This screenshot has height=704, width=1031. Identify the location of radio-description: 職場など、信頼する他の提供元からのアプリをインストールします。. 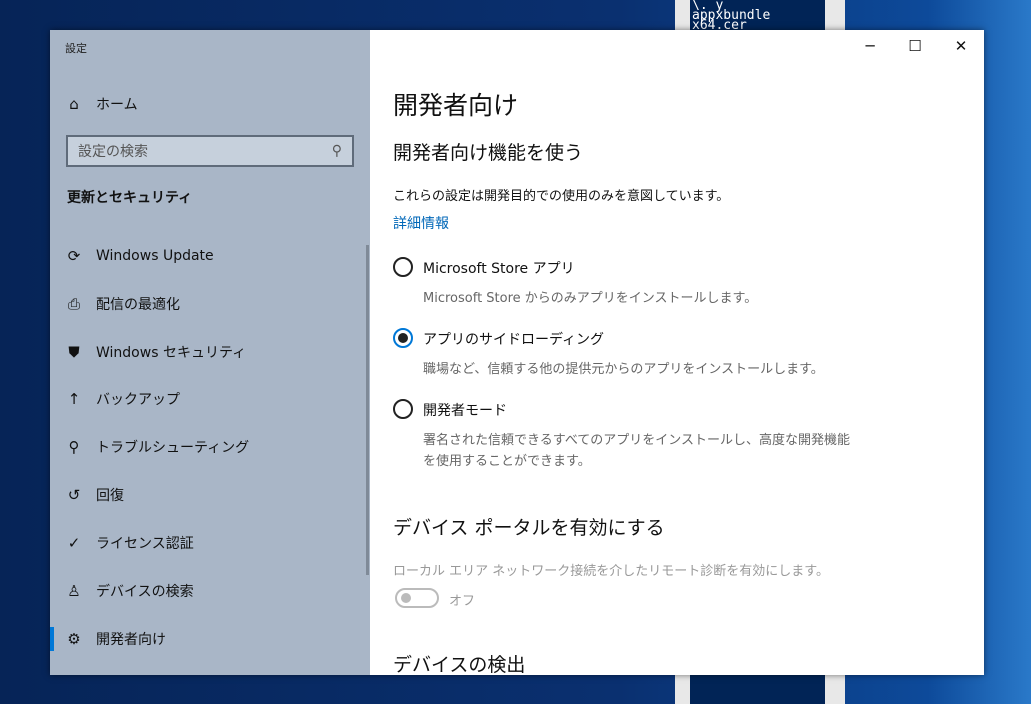
(623, 369).